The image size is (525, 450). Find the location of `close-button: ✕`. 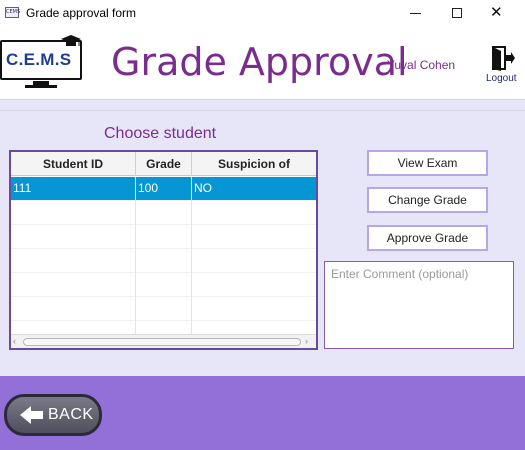

close-button: ✕ is located at coordinates (498, 13).